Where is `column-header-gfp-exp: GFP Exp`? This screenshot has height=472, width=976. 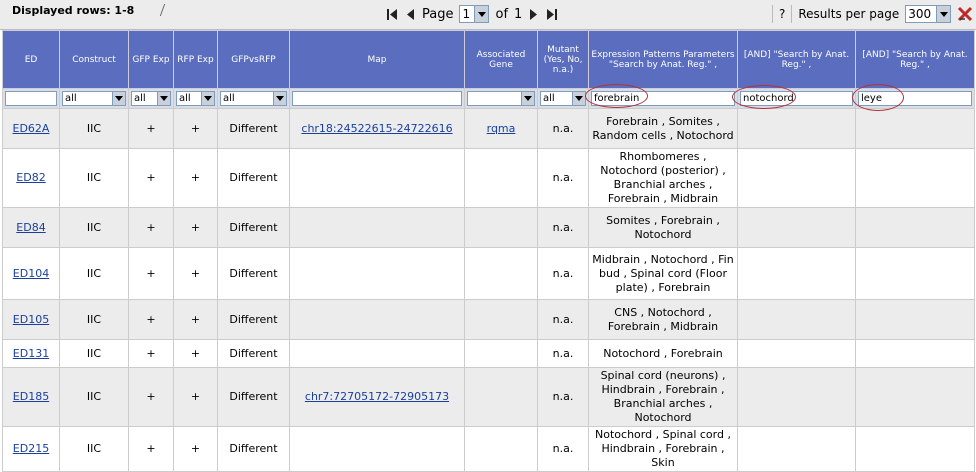 column-header-gfp-exp: GFP Exp is located at coordinates (151, 59).